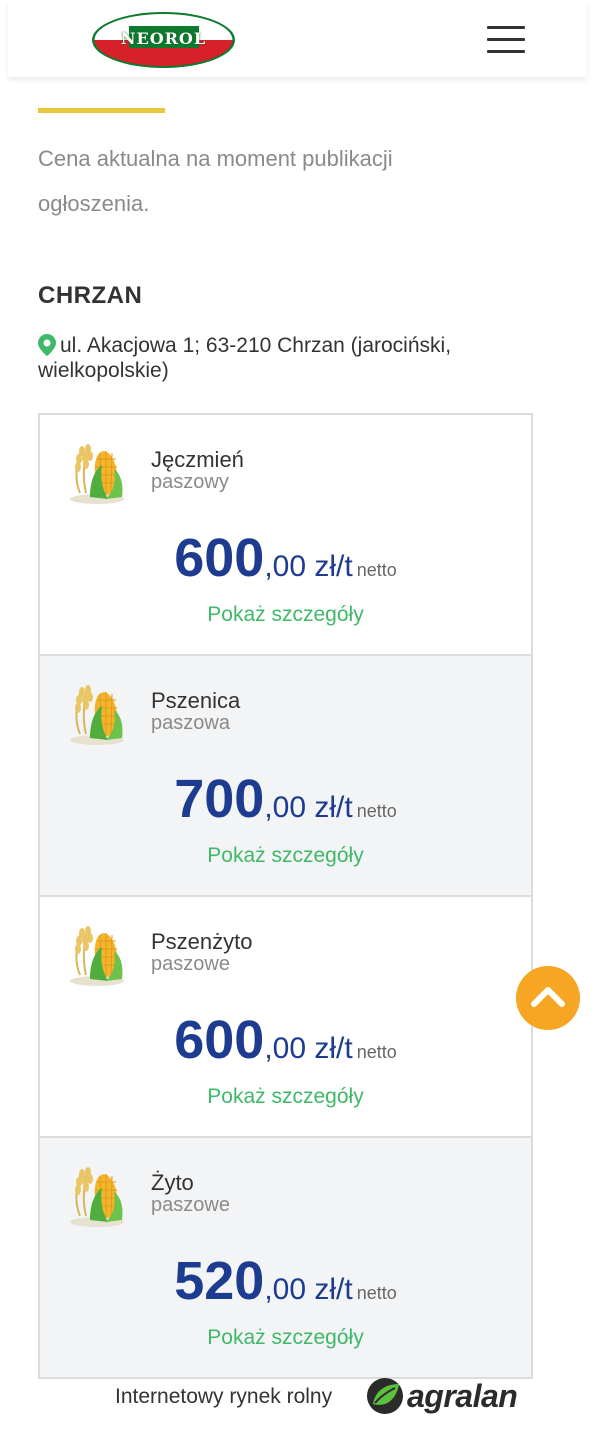 This screenshot has height=1440, width=595. What do you see at coordinates (219, 799) in the screenshot?
I see `price-integer: 700` at bounding box center [219, 799].